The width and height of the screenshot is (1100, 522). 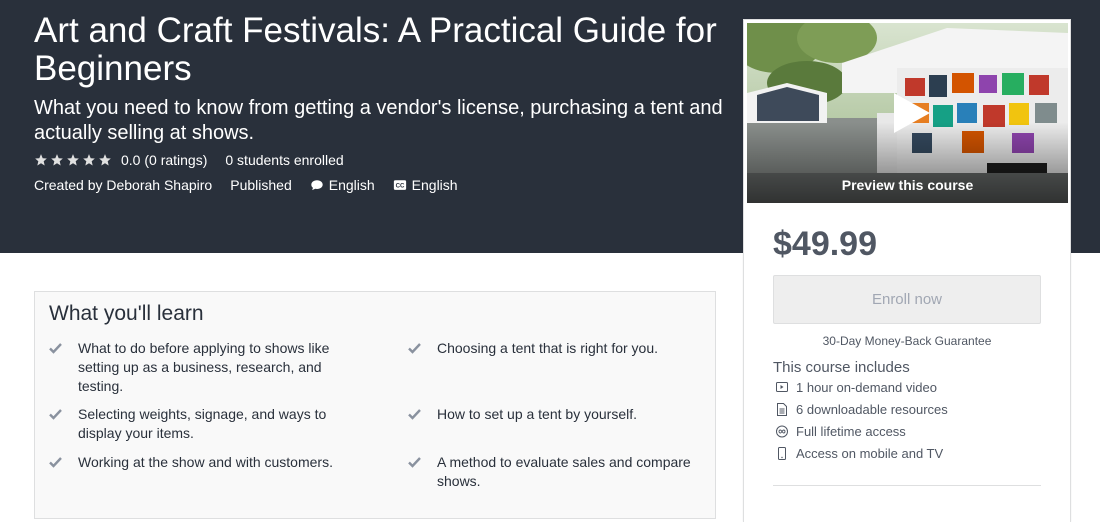 I want to click on learn-item: How to set up a tent by yourself., so click(x=558, y=414).